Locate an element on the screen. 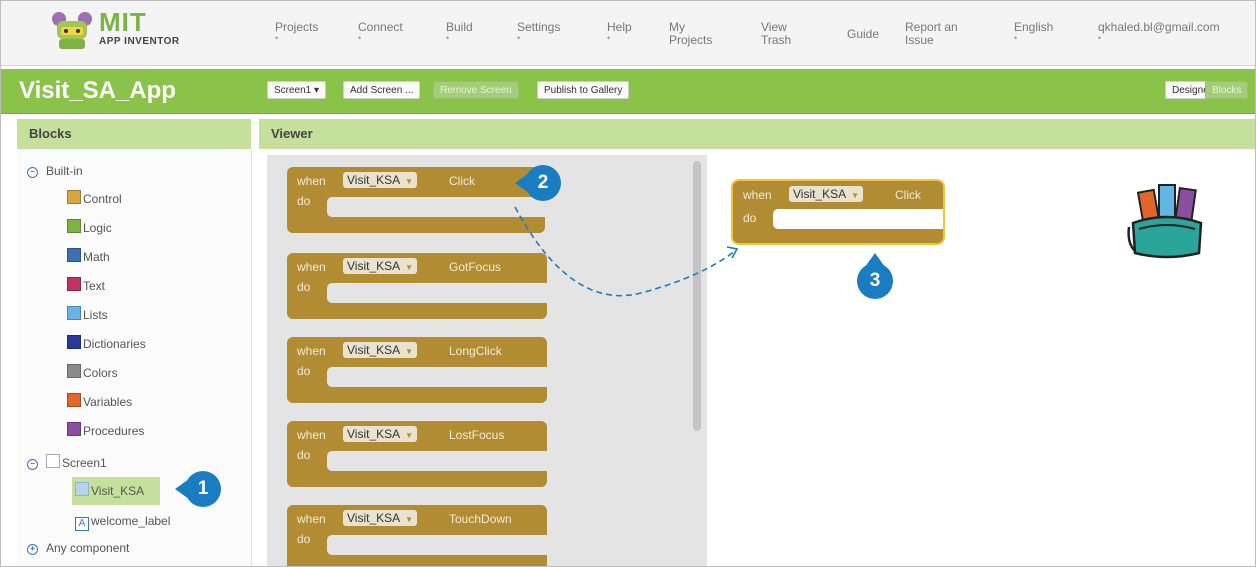 Image resolution: width=1256 pixels, height=567 pixels. drawer-math: Math is located at coordinates (88, 257).